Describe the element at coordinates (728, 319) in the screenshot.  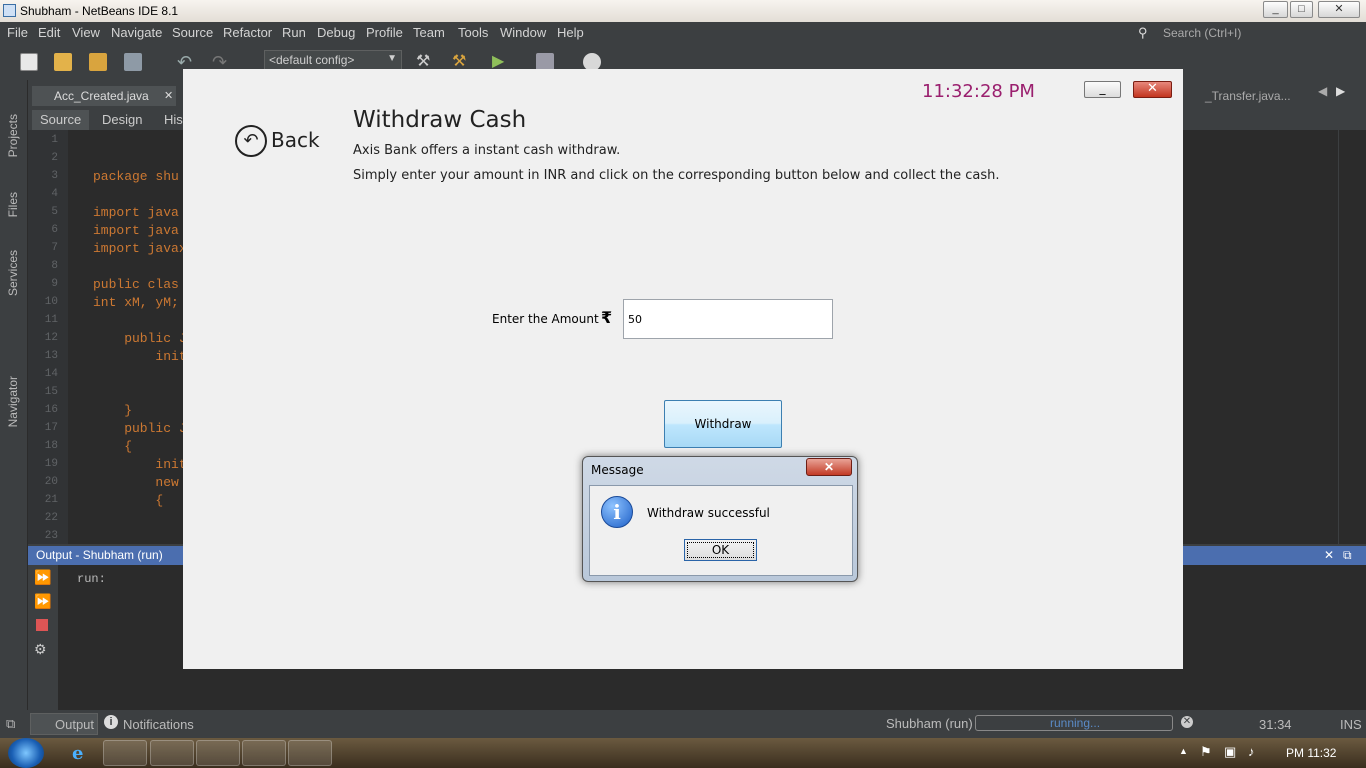
I see `amount-input` at that location.